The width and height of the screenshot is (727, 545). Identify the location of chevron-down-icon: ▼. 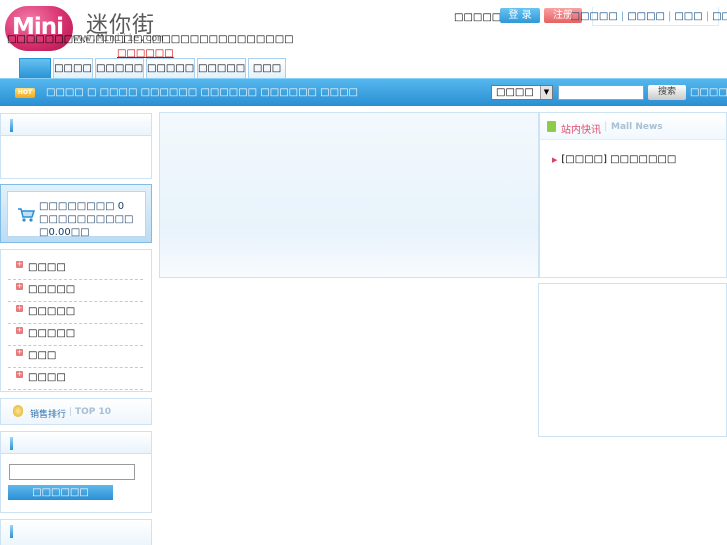
(546, 92).